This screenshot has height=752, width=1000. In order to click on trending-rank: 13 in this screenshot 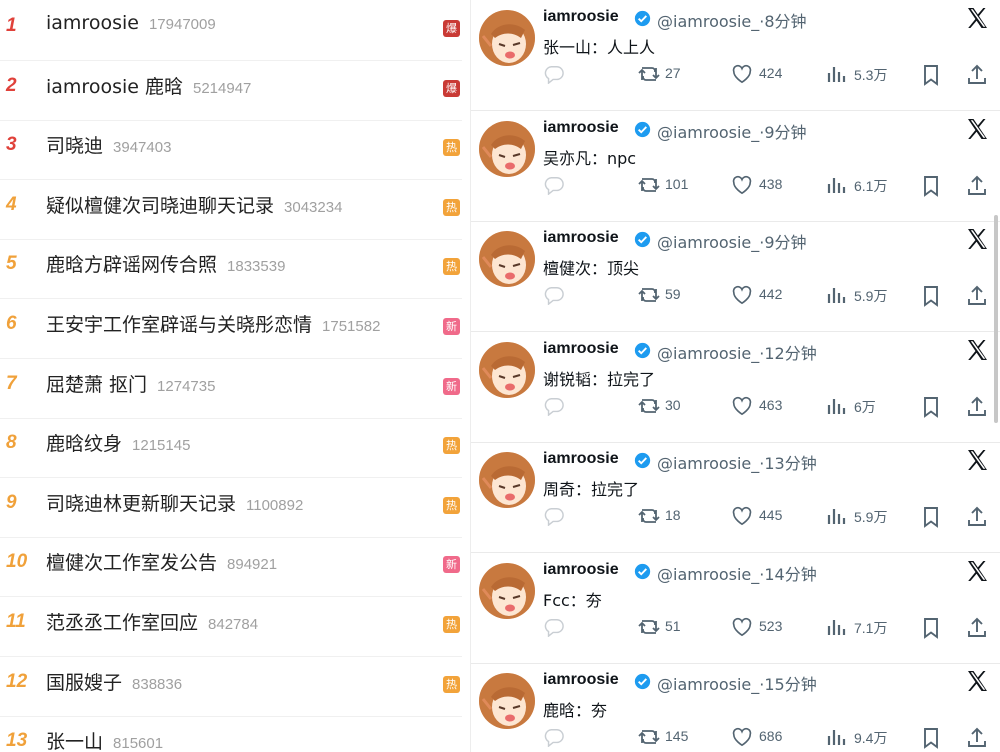, I will do `click(17, 741)`.